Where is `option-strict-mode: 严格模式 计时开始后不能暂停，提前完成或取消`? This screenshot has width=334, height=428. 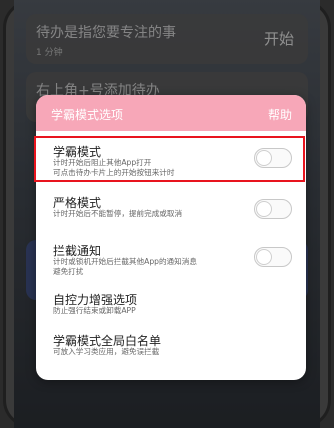
option-strict-mode: 严格模式 计时开始后不能暂停，提前完成或取消 is located at coordinates (171, 211).